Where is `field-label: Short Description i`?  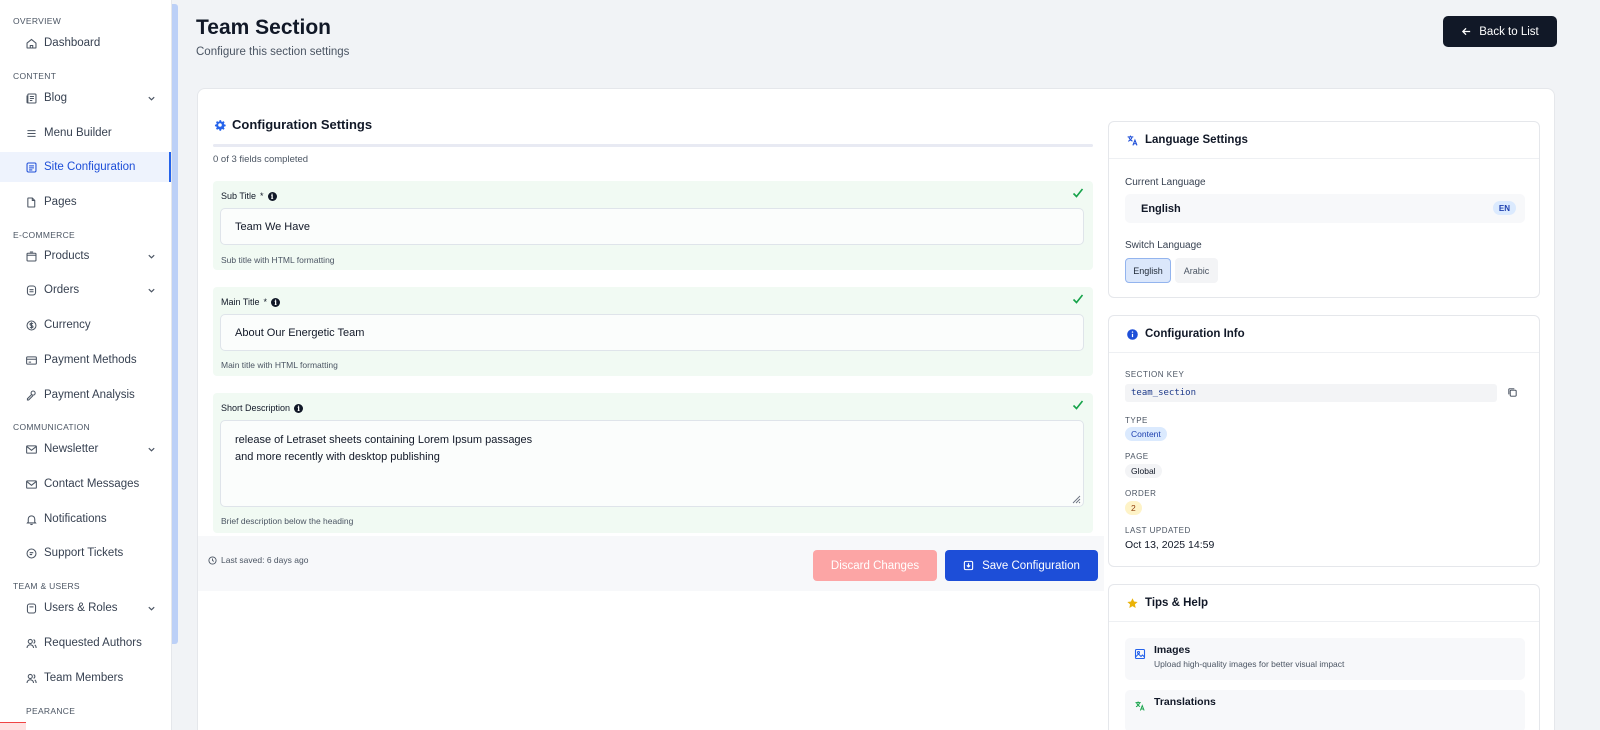 field-label: Short Description i is located at coordinates (262, 408).